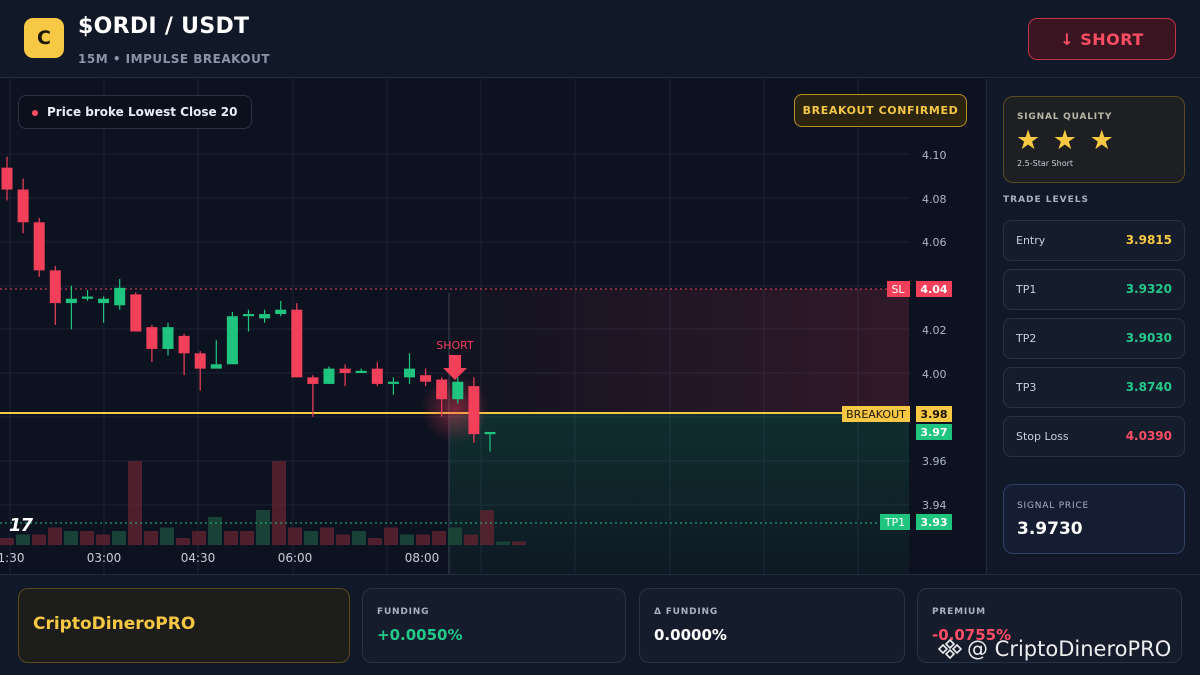  Describe the element at coordinates (934, 199) in the screenshot. I see `y-tick-label: 4.08` at that location.